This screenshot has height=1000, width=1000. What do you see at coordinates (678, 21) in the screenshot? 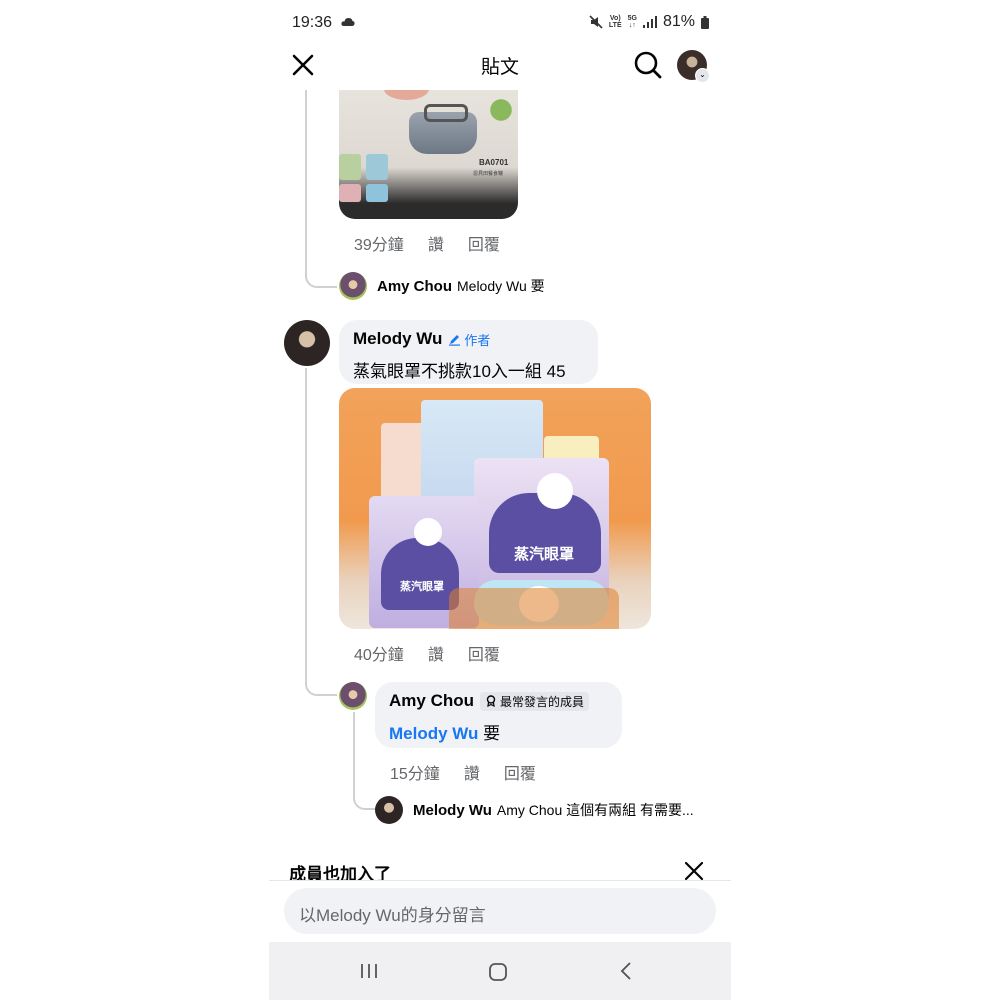
I see `battery-percent: 81%` at bounding box center [678, 21].